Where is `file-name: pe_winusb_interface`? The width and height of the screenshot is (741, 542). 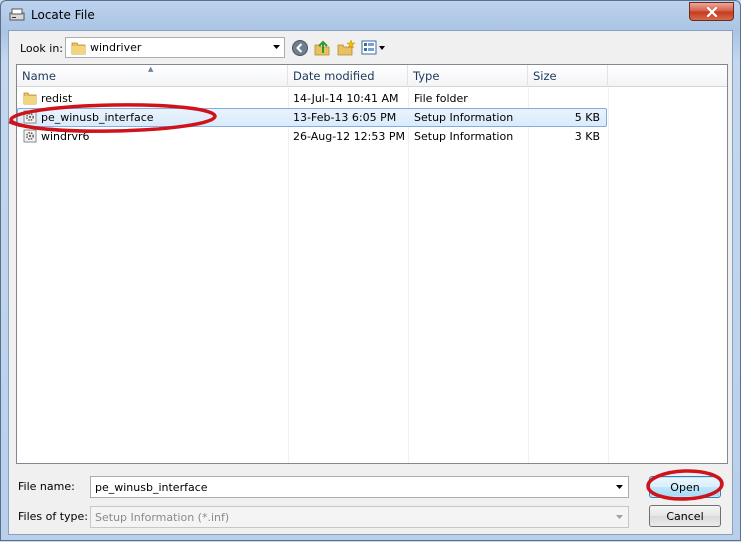 file-name: pe_winusb_interface is located at coordinates (97, 117).